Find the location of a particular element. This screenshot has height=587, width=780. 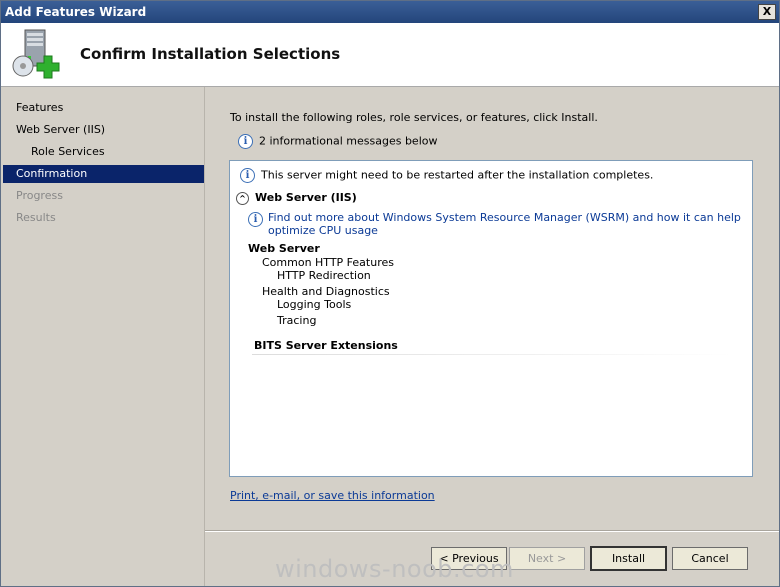

server-add-icon is located at coordinates (36, 54).